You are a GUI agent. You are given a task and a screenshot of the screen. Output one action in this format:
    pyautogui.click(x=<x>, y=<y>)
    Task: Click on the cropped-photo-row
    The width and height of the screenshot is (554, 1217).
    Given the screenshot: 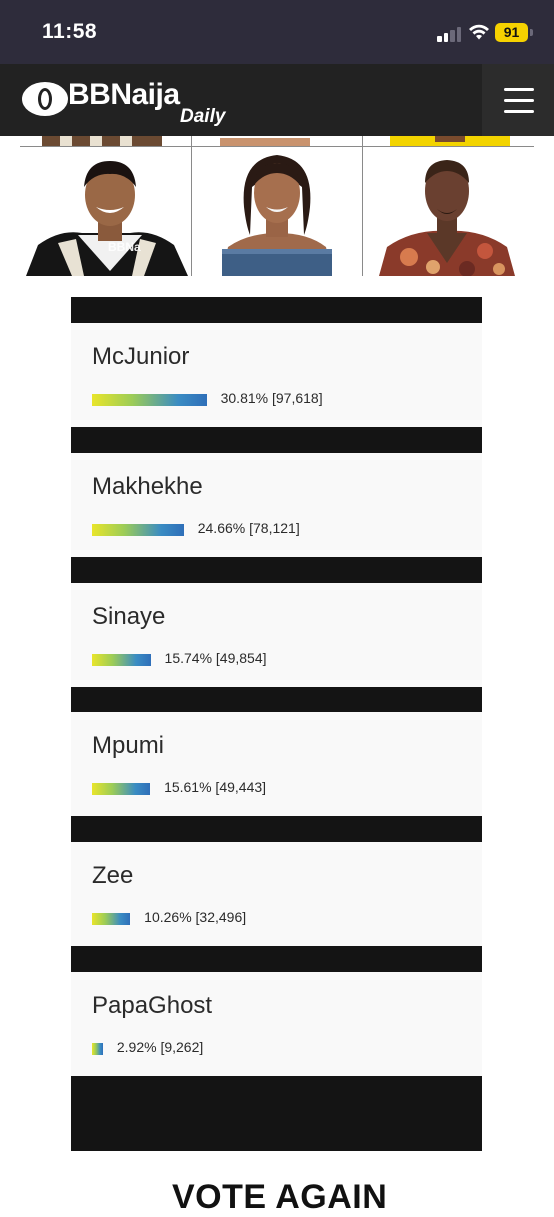 What is the action you would take?
    pyautogui.click(x=276, y=141)
    